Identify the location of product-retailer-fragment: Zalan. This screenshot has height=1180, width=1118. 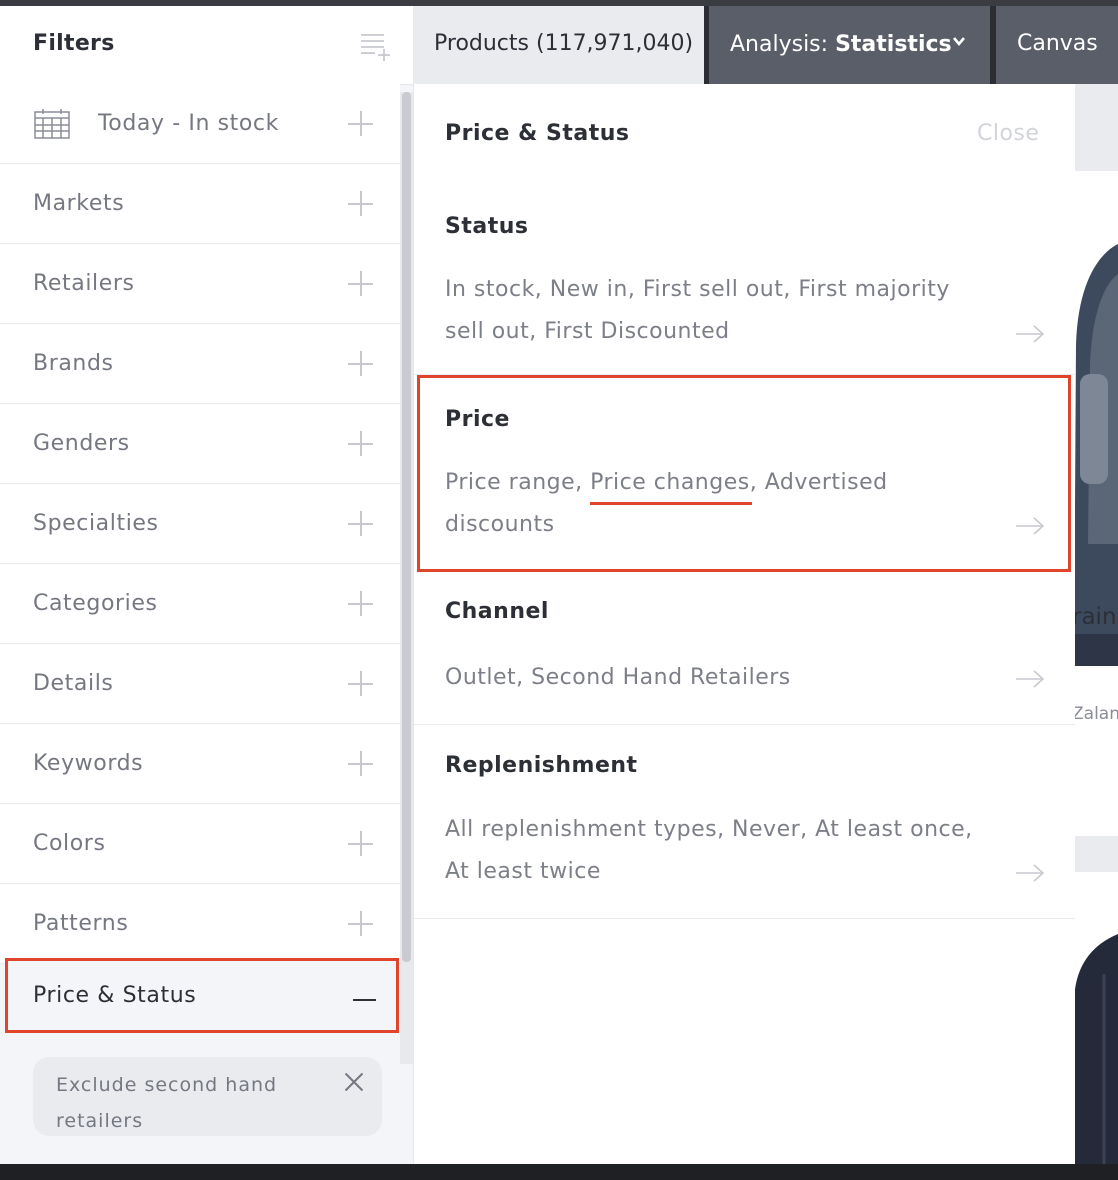
(1095, 714).